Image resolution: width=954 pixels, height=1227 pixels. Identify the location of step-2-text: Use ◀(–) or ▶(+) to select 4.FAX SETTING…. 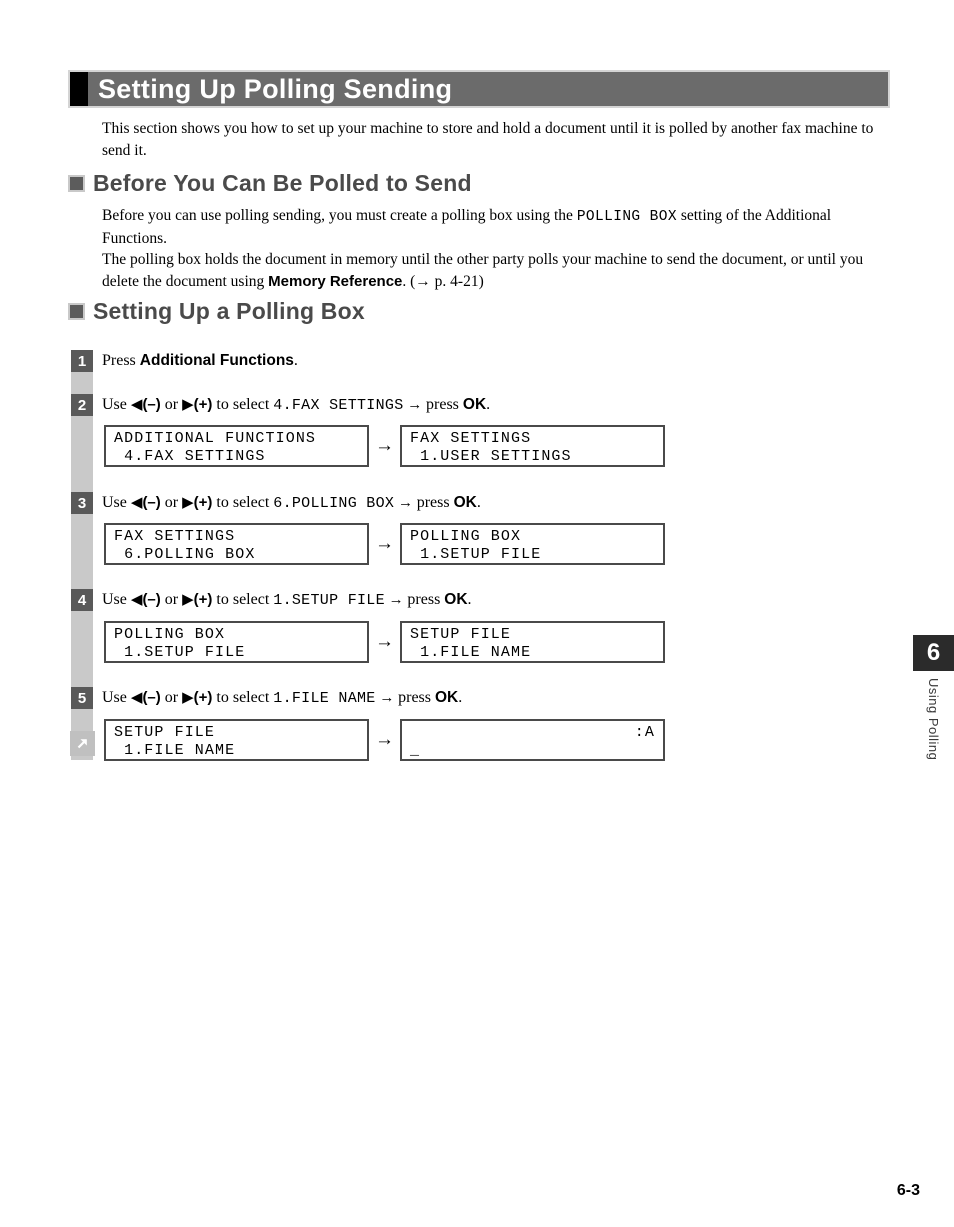
(296, 405).